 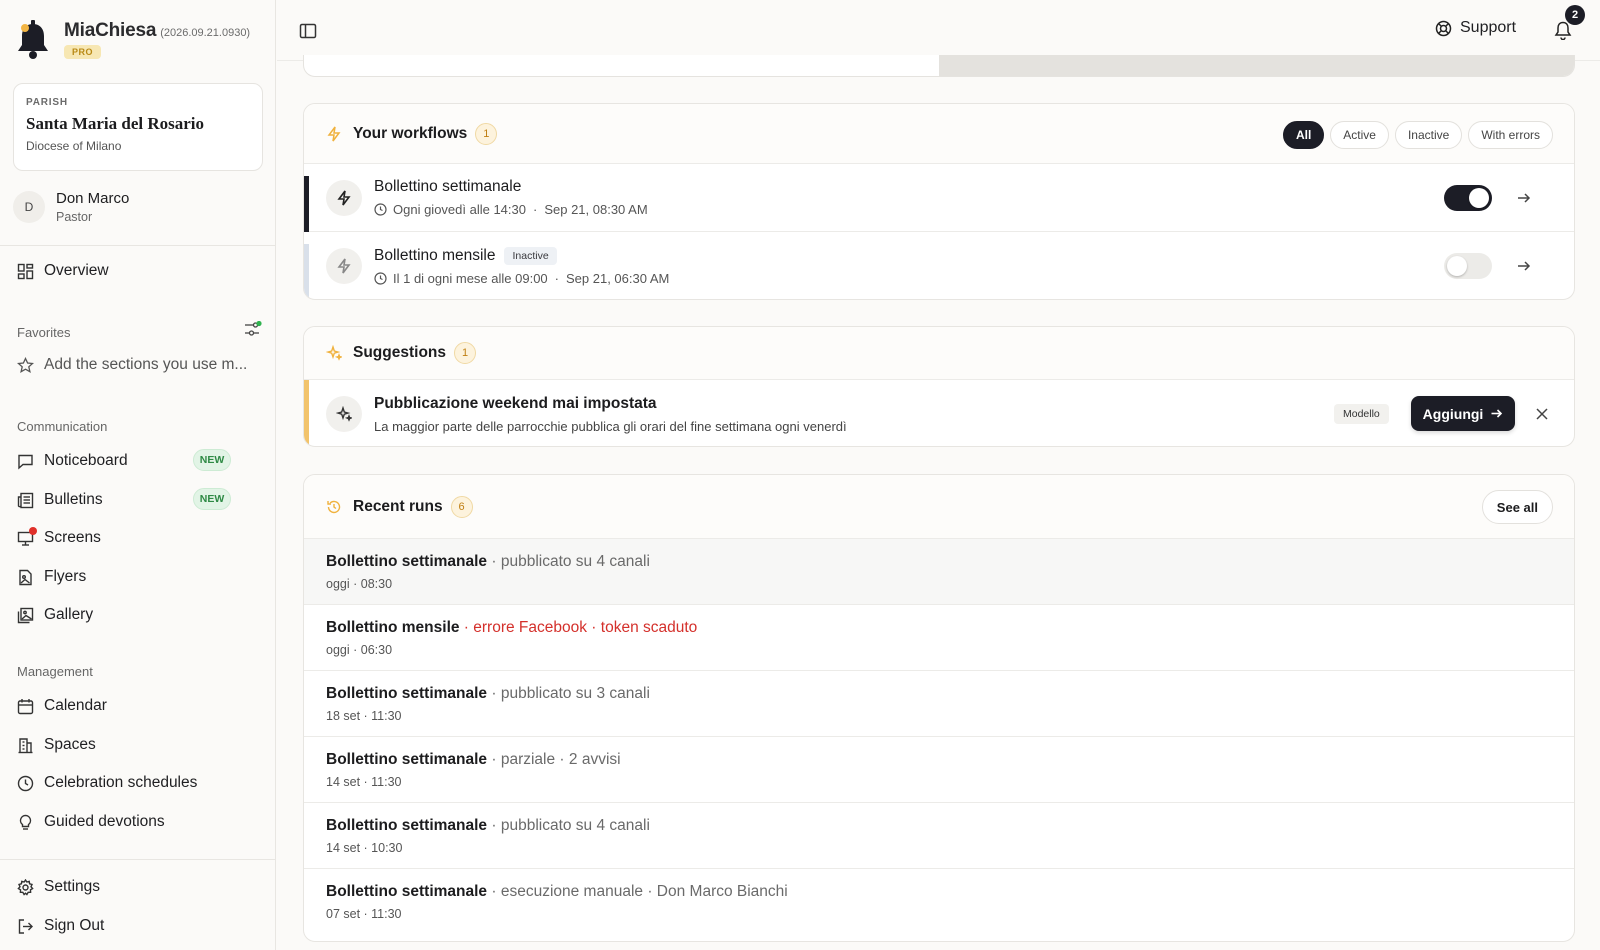 What do you see at coordinates (33, 39) in the screenshot?
I see `bell-logo-icon` at bounding box center [33, 39].